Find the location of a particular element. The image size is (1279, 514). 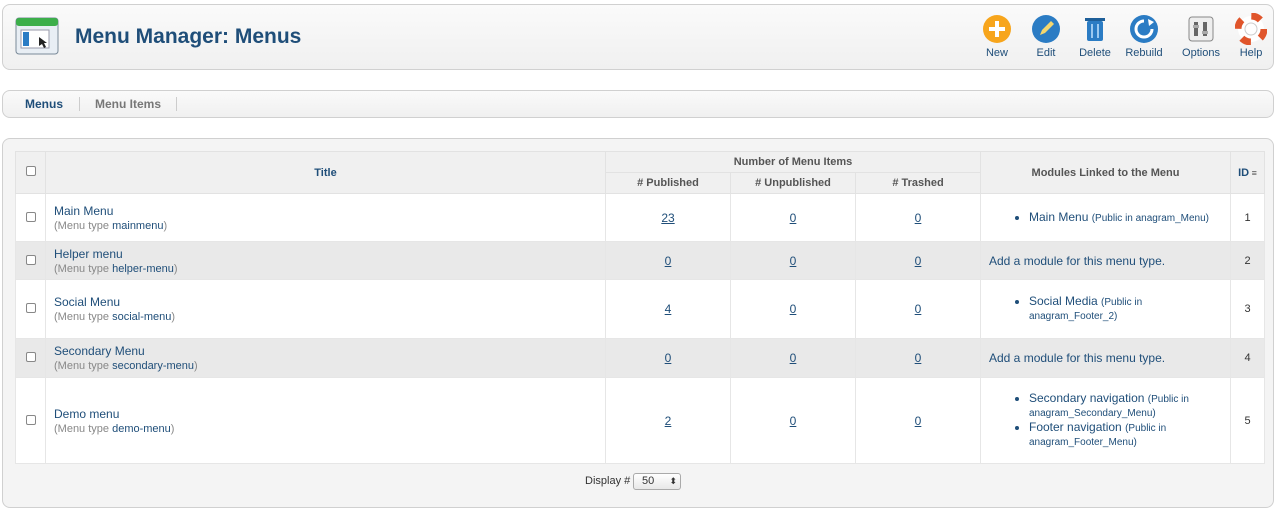

options-icon is located at coordinates (1201, 29).